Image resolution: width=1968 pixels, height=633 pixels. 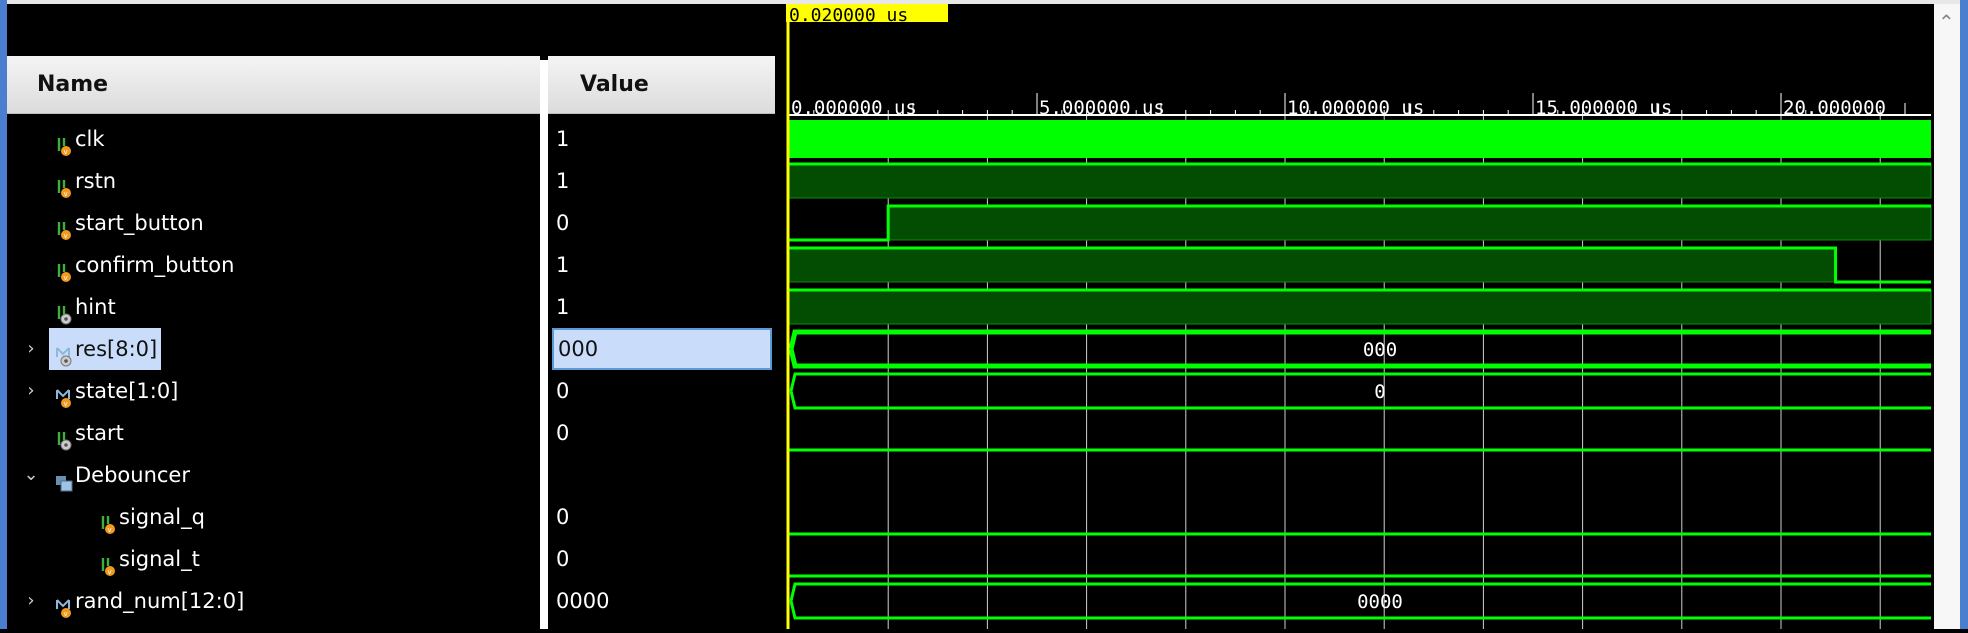 I want to click on ruler-label: 10.000000 us, so click(x=1355, y=108).